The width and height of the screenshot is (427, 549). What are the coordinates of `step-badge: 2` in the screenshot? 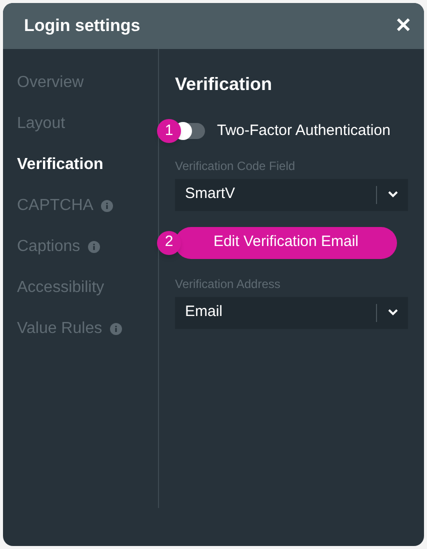 It's located at (169, 242).